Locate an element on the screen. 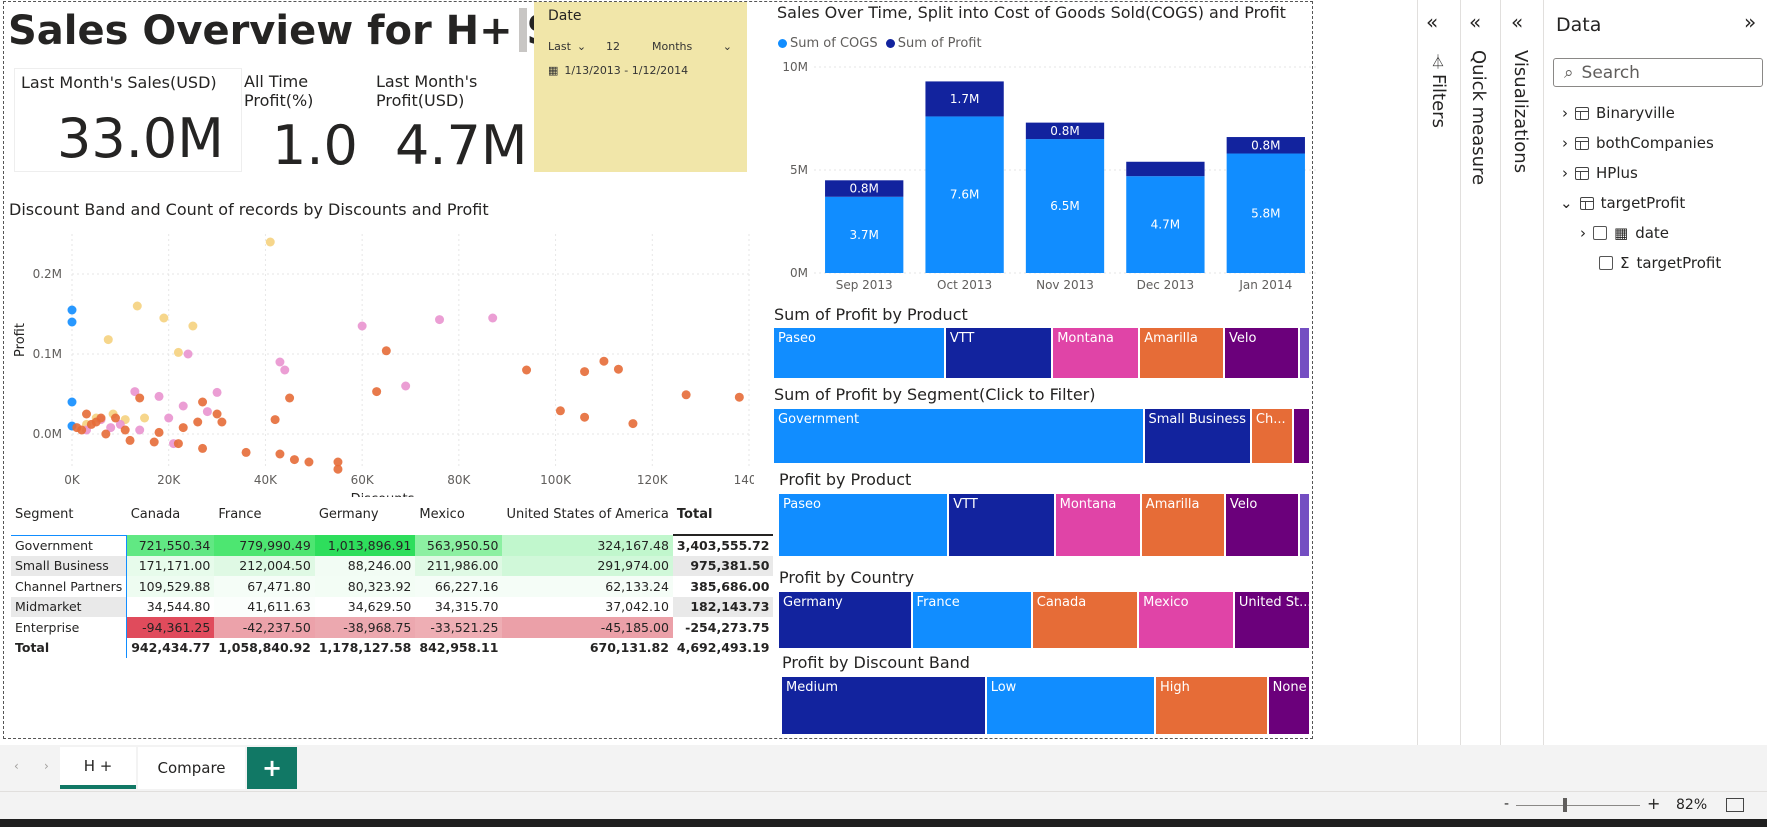 The width and height of the screenshot is (1767, 827). matrix-row-total: 3,403,555.72 is located at coordinates (723, 545).